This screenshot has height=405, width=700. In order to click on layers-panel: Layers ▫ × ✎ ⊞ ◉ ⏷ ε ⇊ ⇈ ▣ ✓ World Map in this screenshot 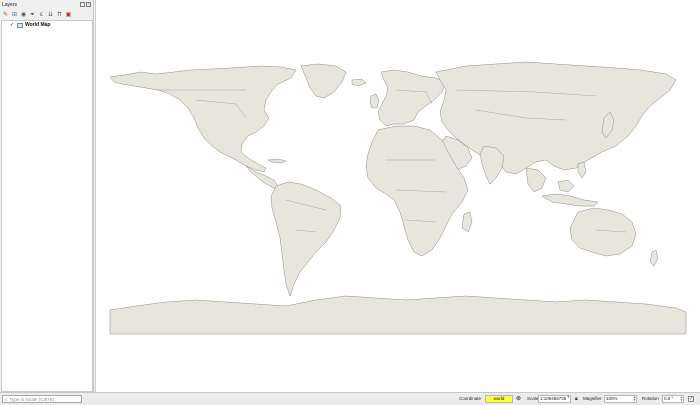, I will do `click(47, 196)`.